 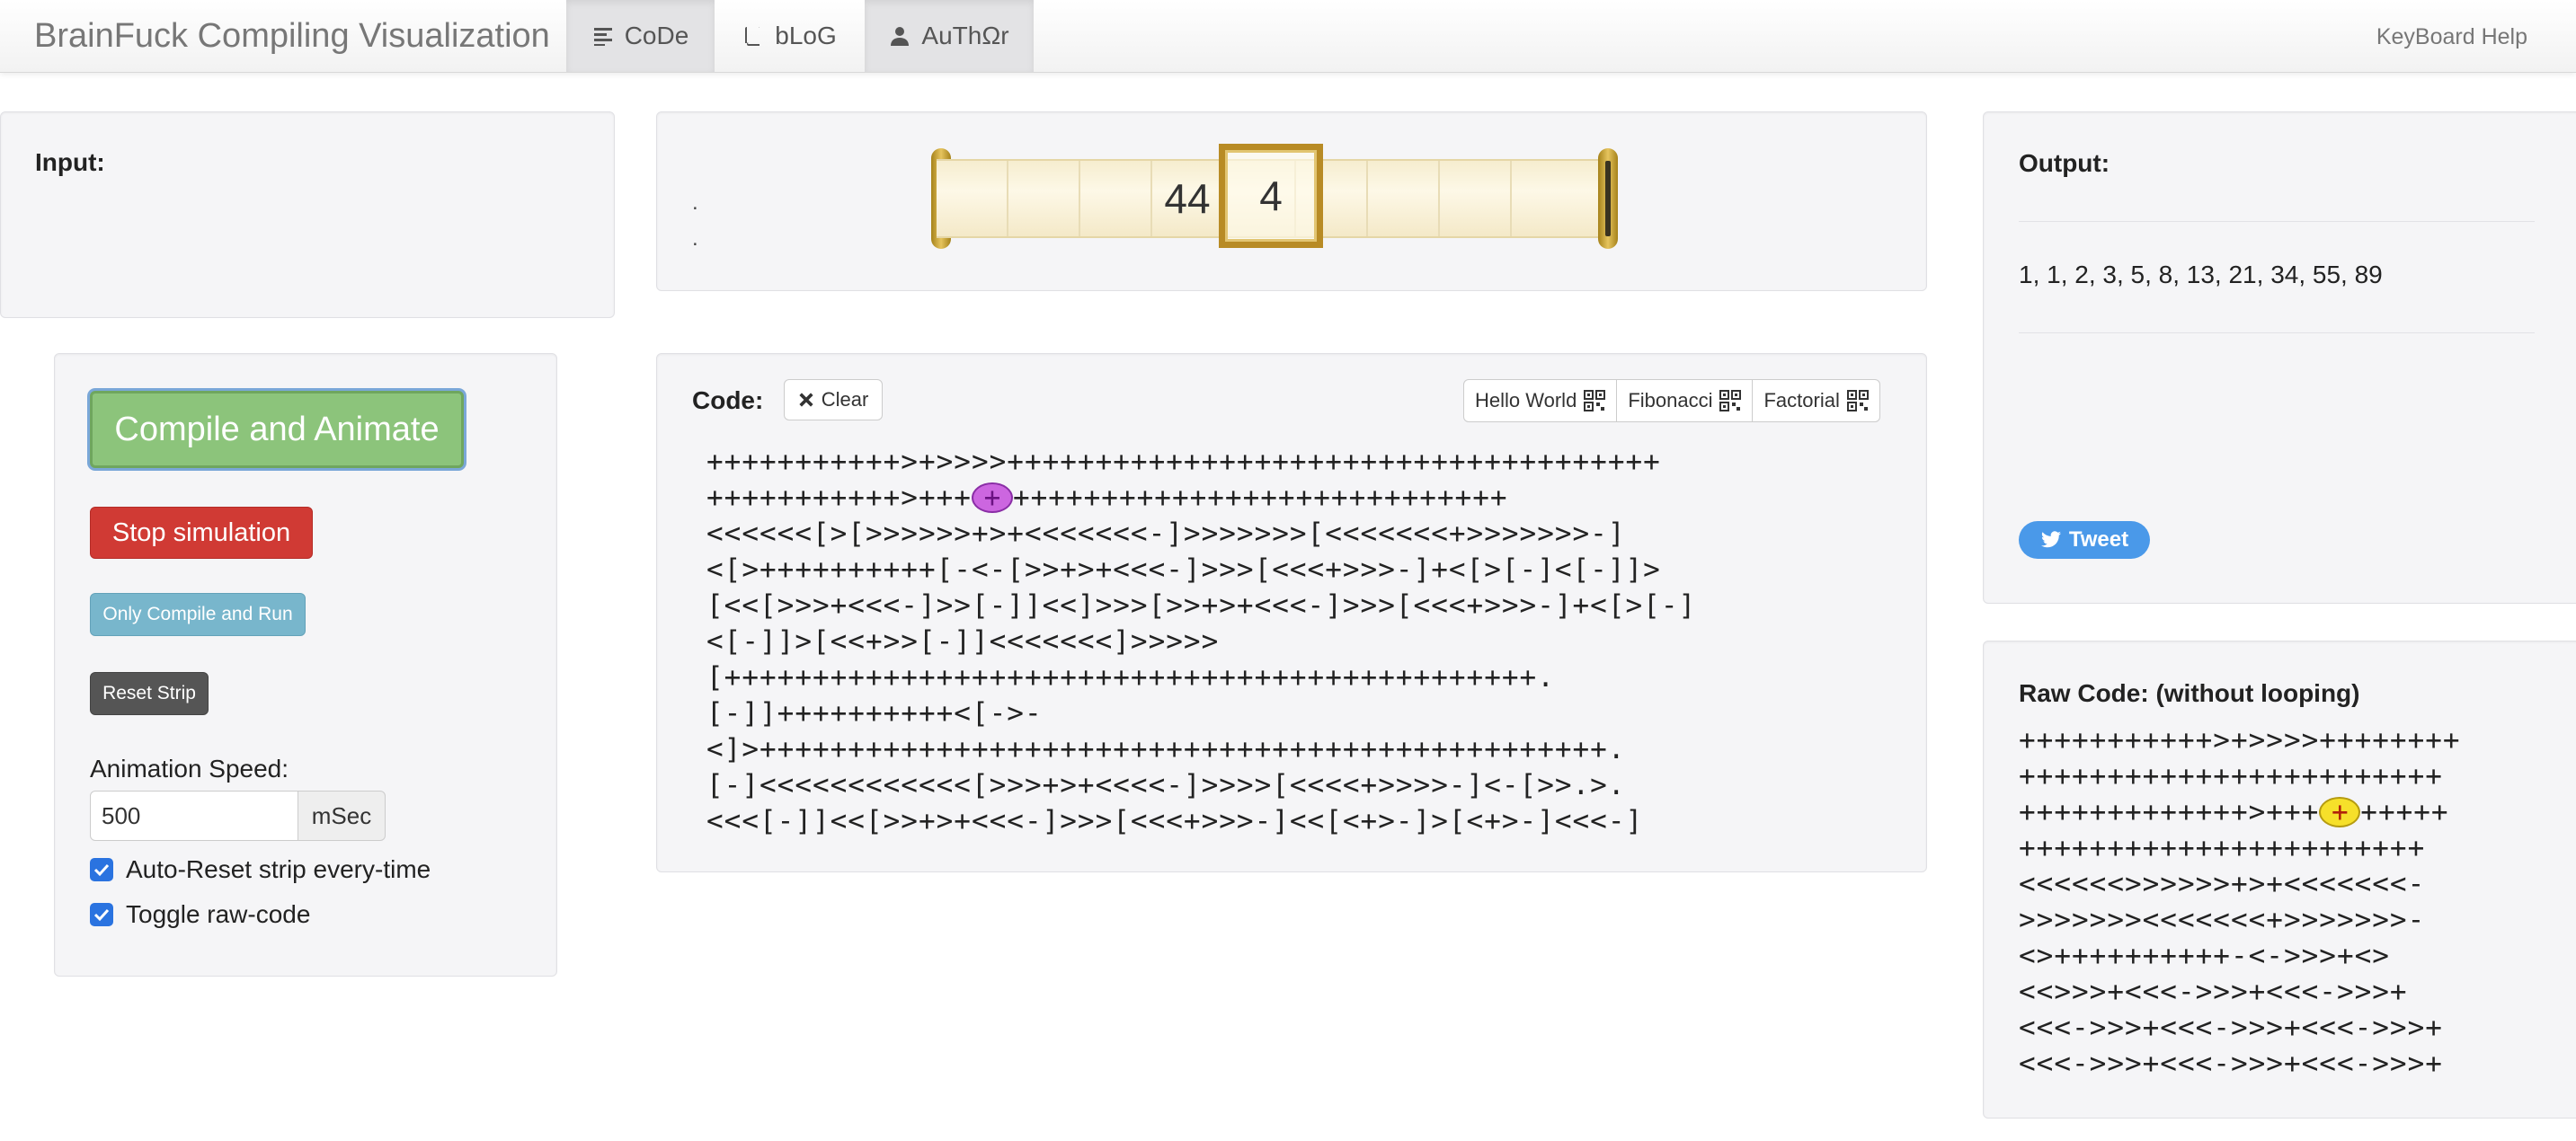 I want to click on strip-cell: 44, so click(x=1188, y=198).